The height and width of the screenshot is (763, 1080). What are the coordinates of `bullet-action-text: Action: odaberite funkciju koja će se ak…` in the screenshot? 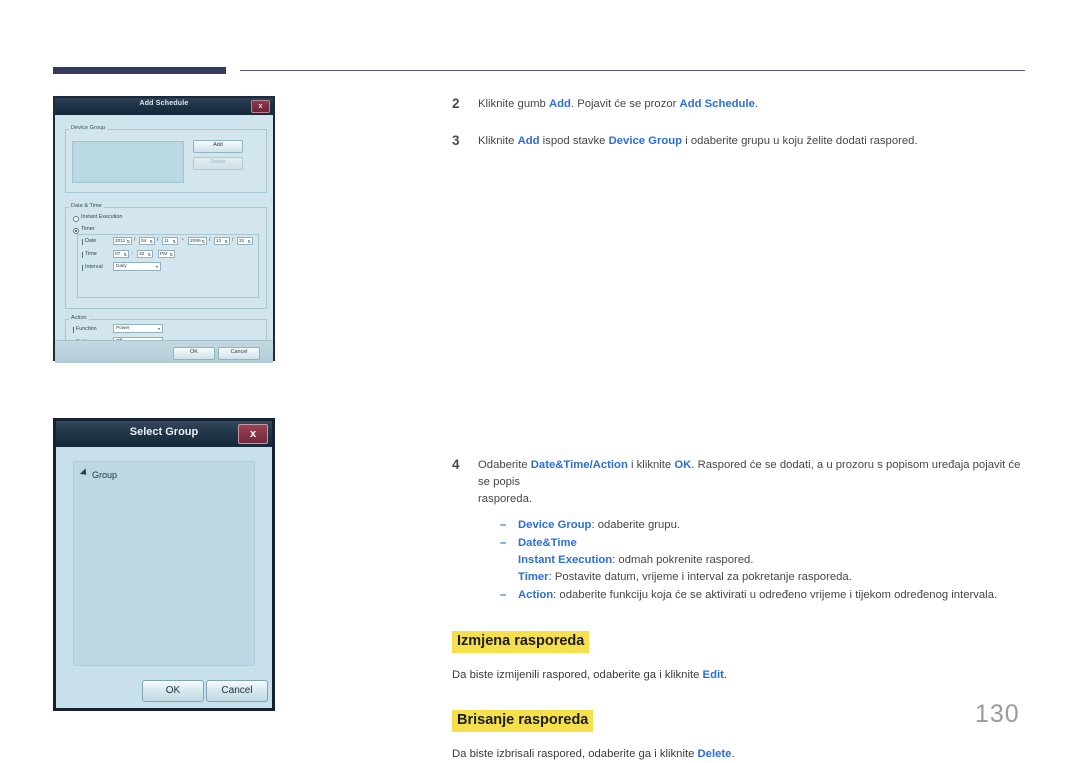 It's located at (771, 595).